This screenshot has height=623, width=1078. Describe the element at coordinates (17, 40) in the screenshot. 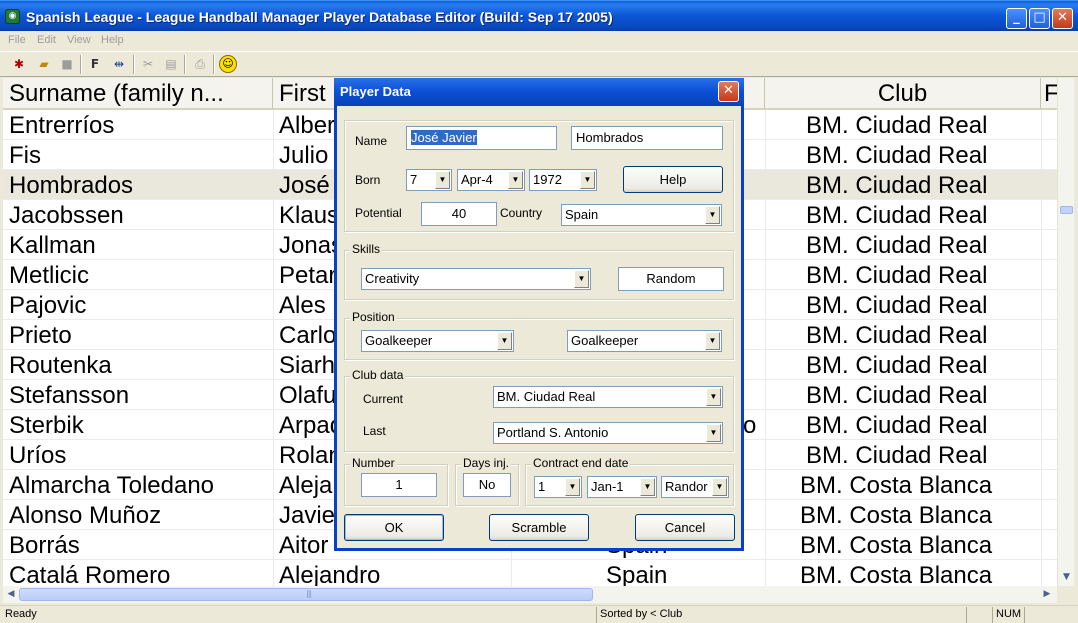

I see `menu-file: File` at that location.